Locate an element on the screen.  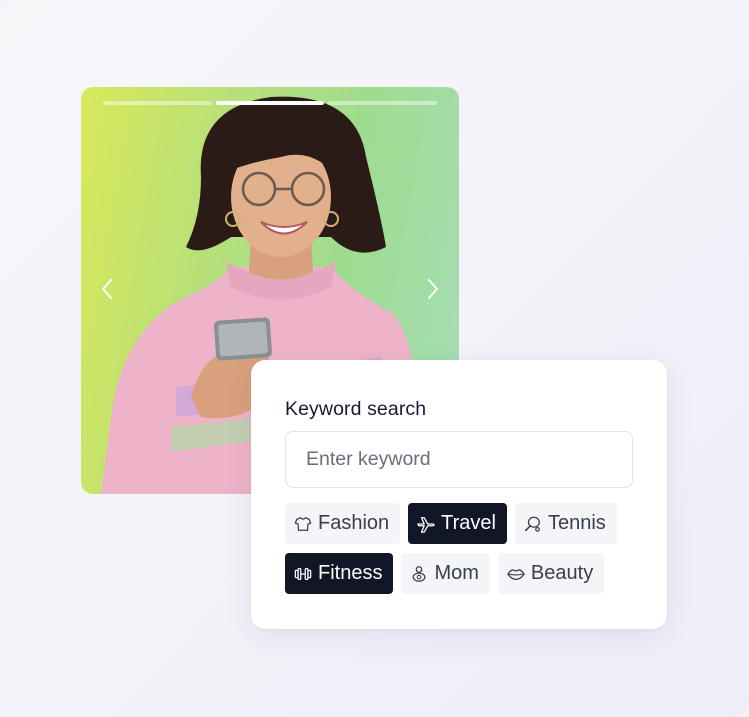
tag-beauty: Beauty is located at coordinates (551, 573).